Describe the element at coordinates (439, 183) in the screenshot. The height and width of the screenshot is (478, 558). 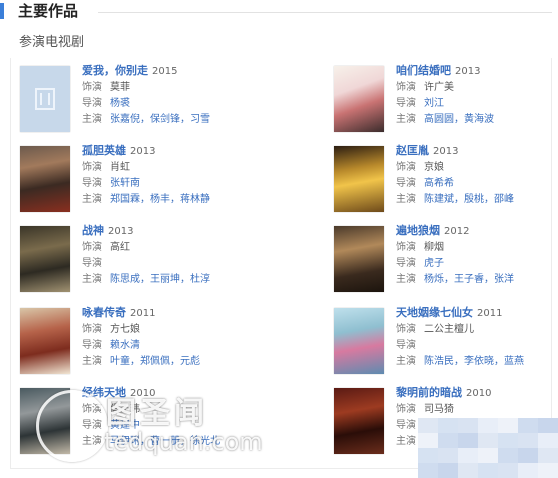
I see `director-link: 高希希` at that location.